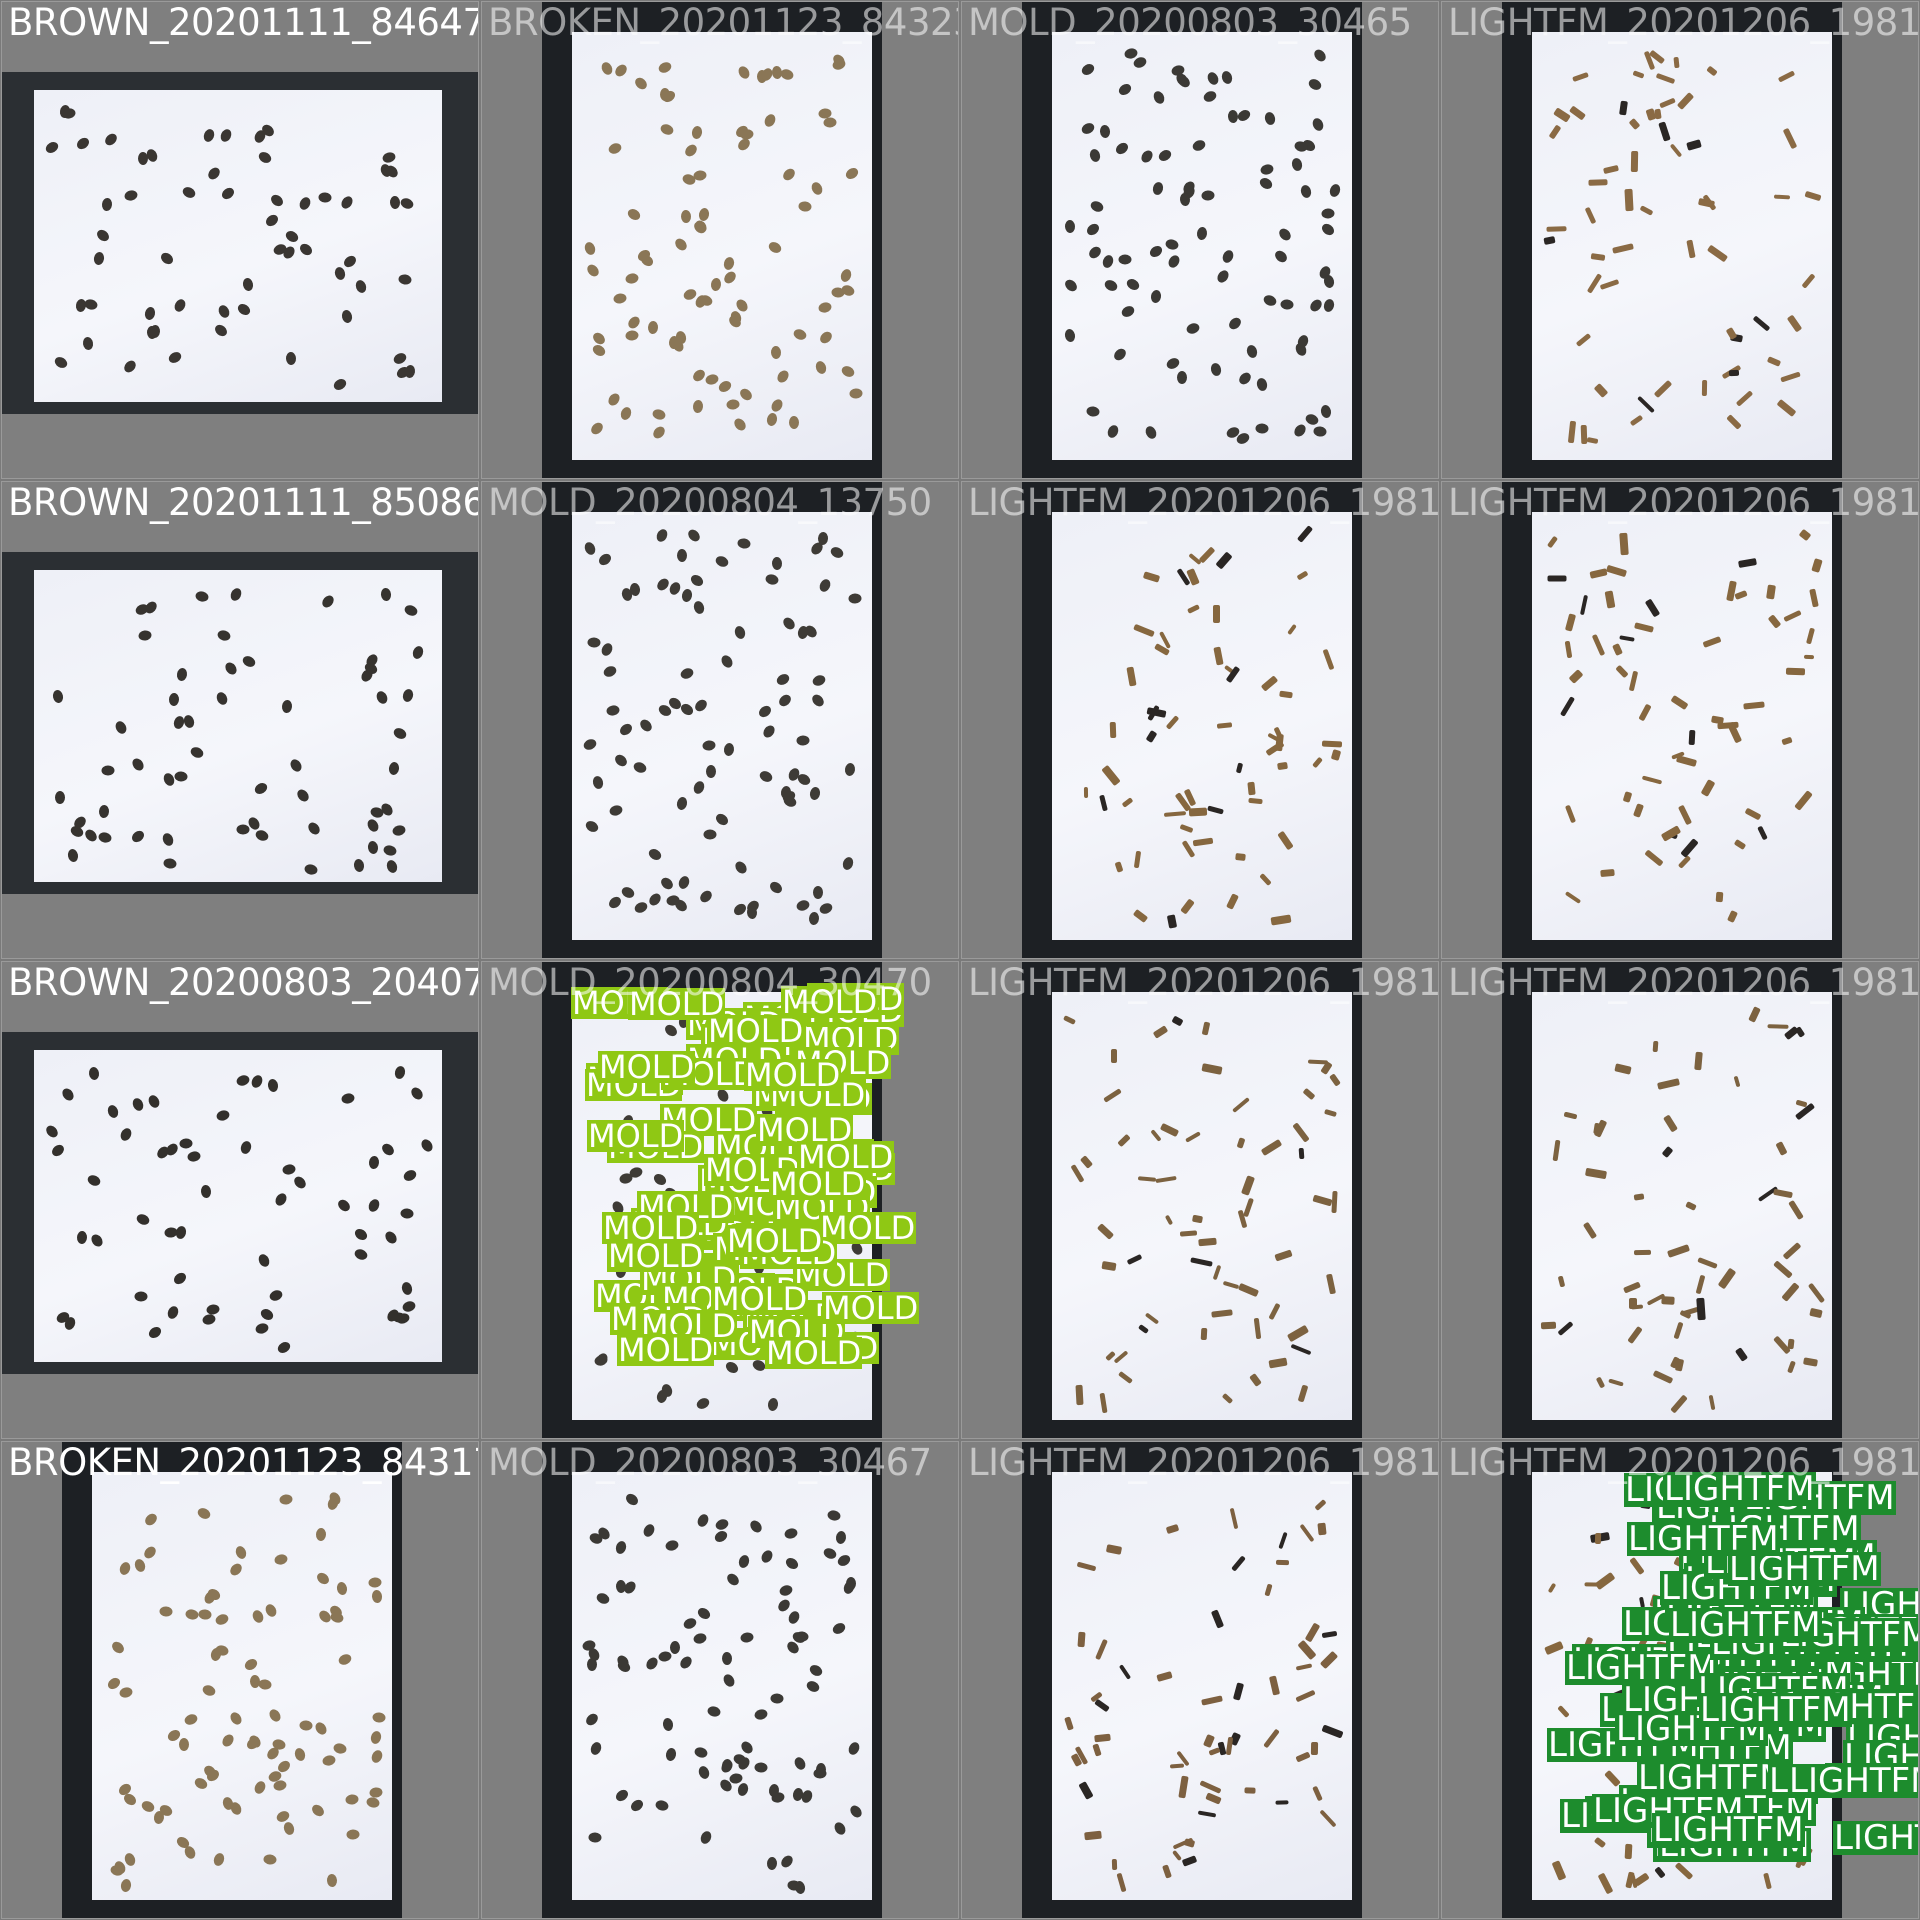 This screenshot has height=1920, width=1920. What do you see at coordinates (240, 1680) in the screenshot?
I see `image-tile: BROKEN_20201123_84317` at bounding box center [240, 1680].